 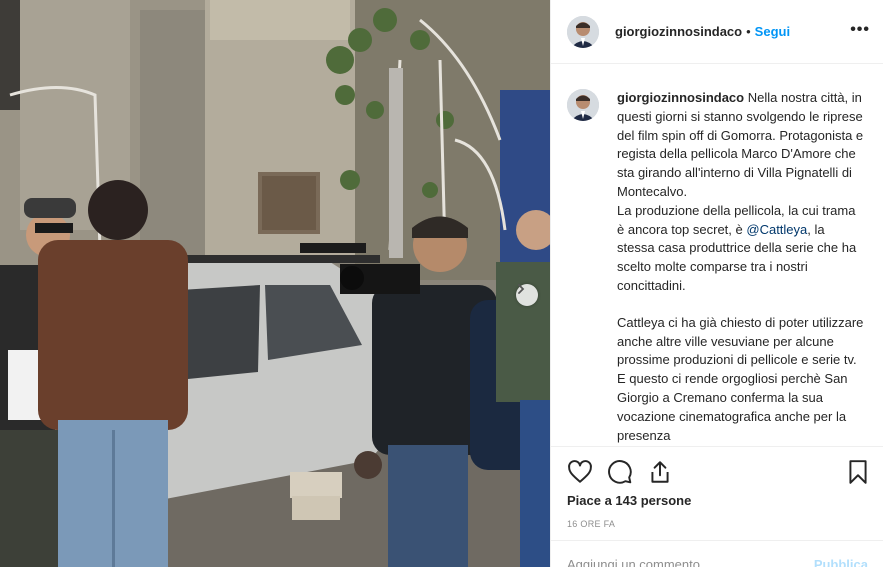 I want to click on caption-username: giorgiozinnosindaco, so click(x=680, y=97).